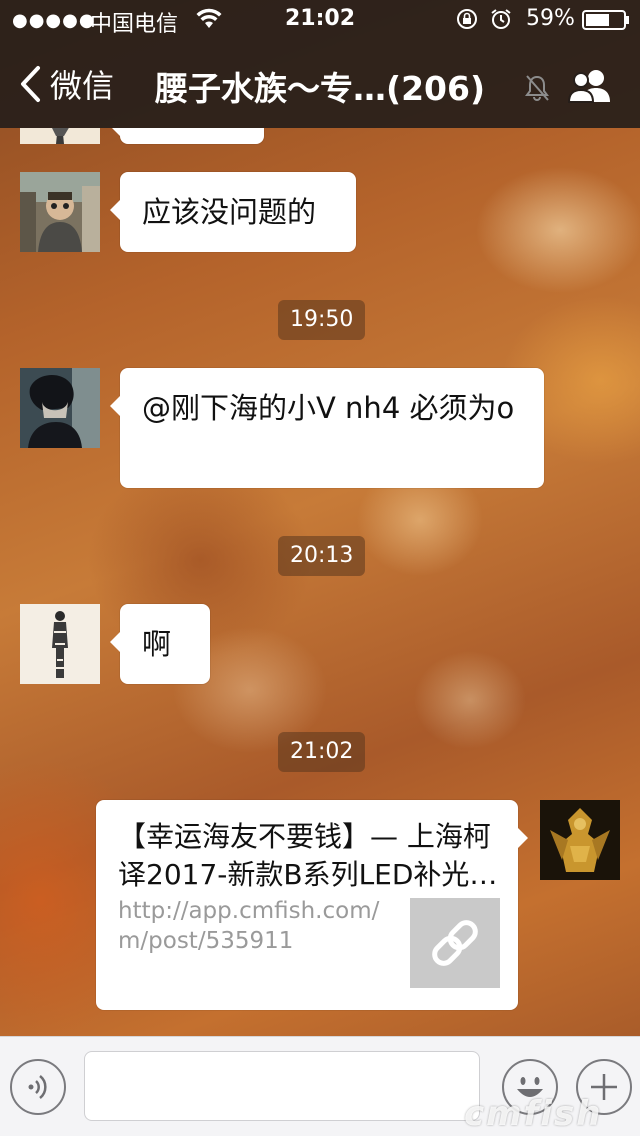  What do you see at coordinates (187, 136) in the screenshot?
I see `message-bubble` at bounding box center [187, 136].